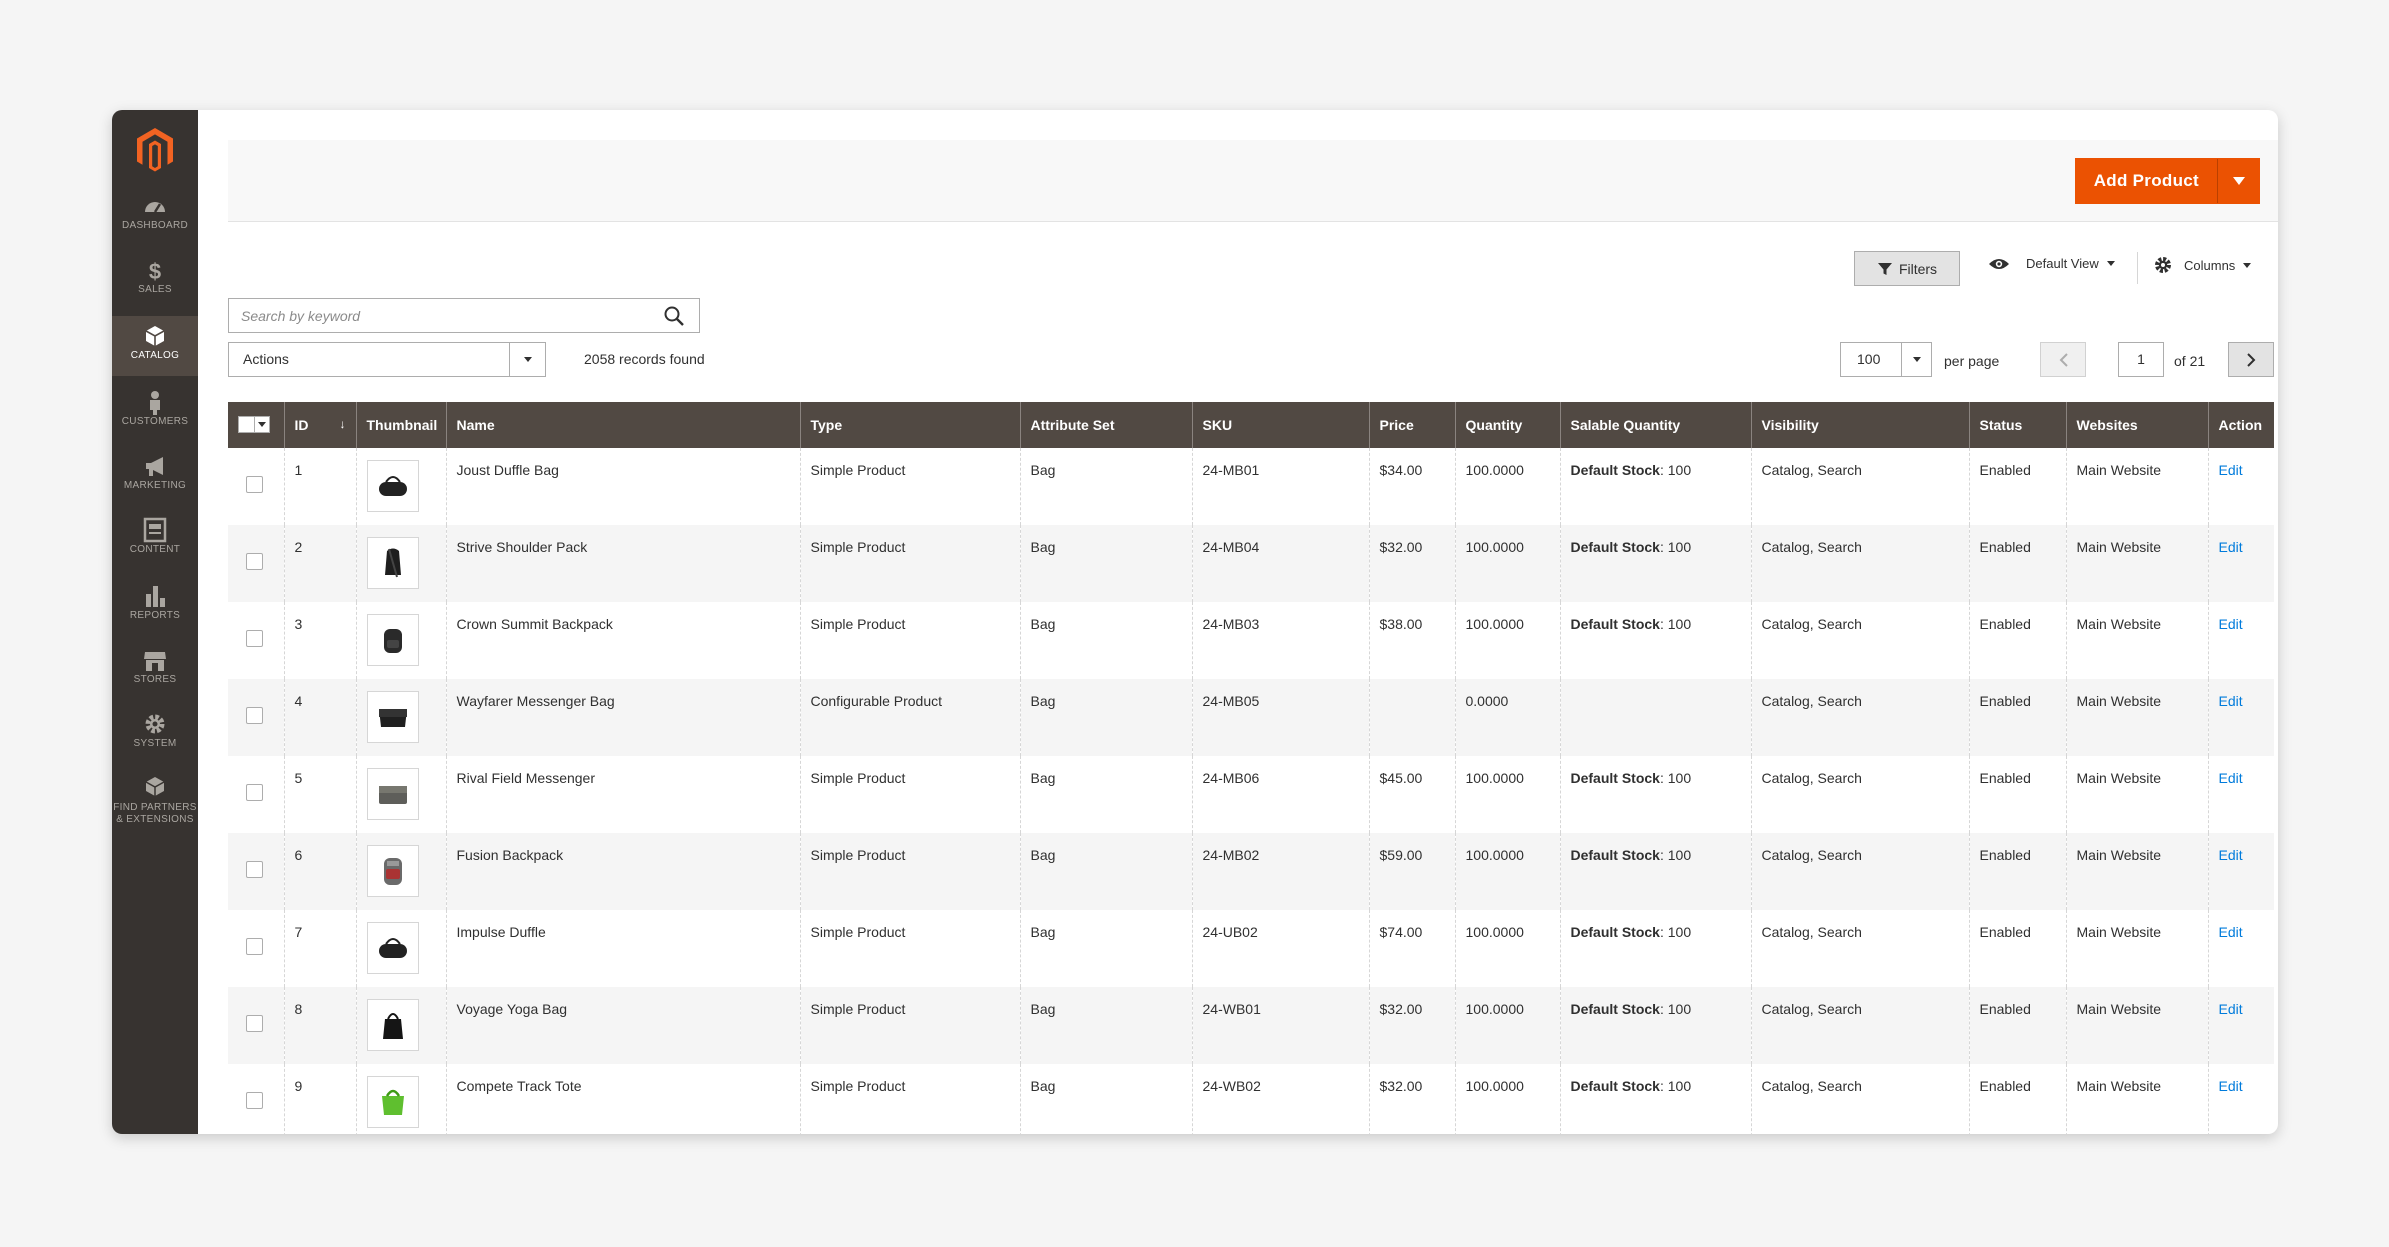 The image size is (2389, 1247). Describe the element at coordinates (1916, 359) in the screenshot. I see `per-page-dropdown-arrow` at that location.